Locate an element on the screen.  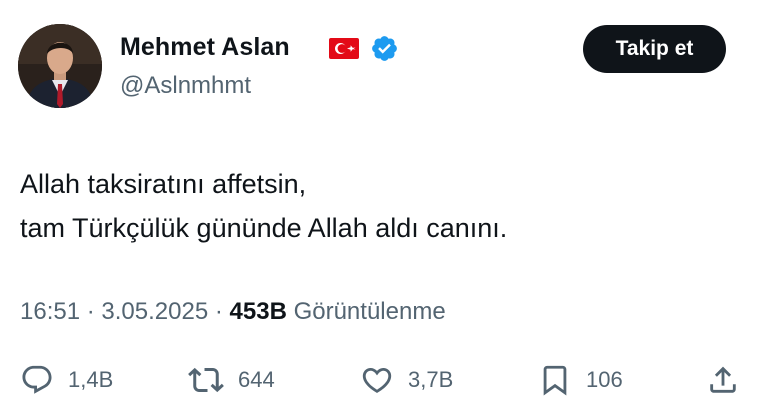
heart-icon is located at coordinates (377, 380).